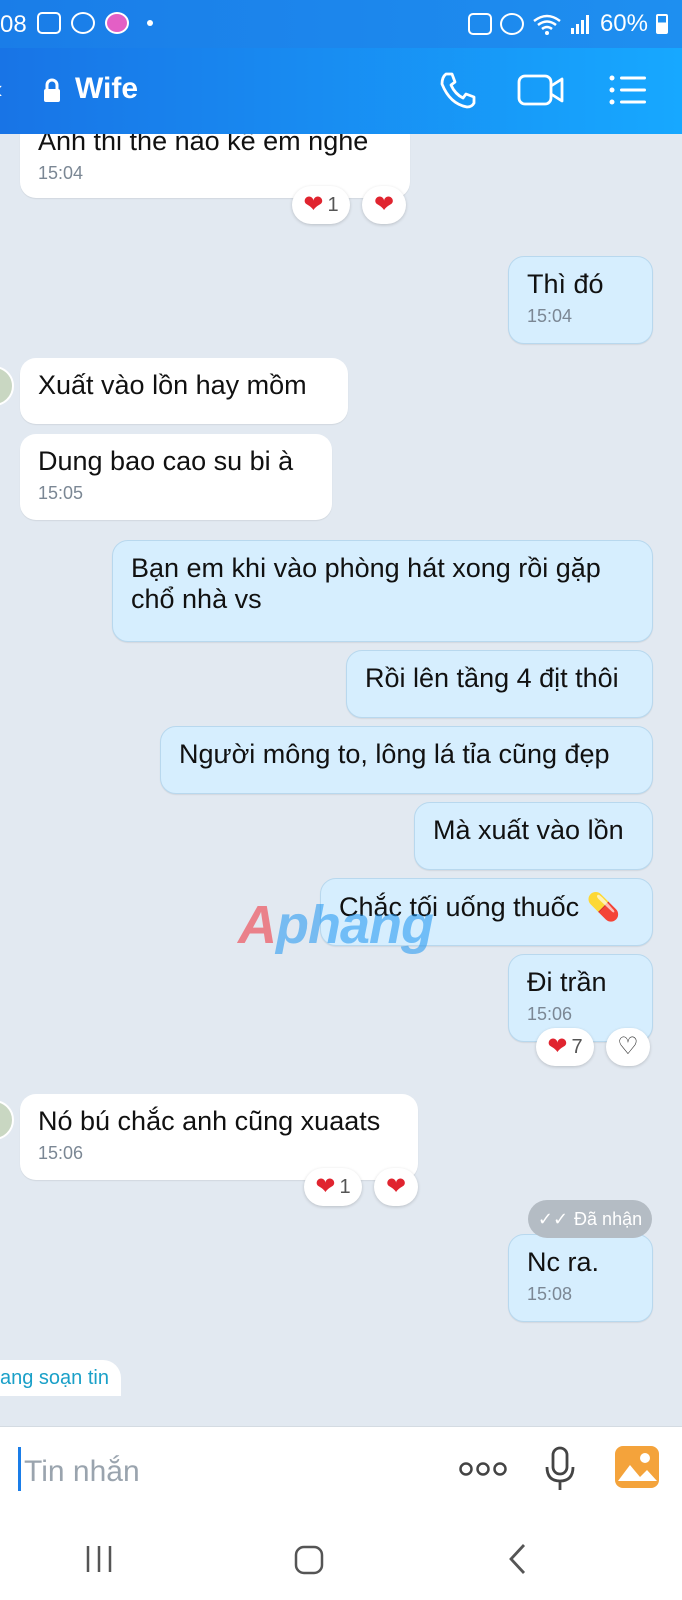  I want to click on message-bubble-outgoing: Rồi lên tầng 4 địt thôi, so click(499, 684).